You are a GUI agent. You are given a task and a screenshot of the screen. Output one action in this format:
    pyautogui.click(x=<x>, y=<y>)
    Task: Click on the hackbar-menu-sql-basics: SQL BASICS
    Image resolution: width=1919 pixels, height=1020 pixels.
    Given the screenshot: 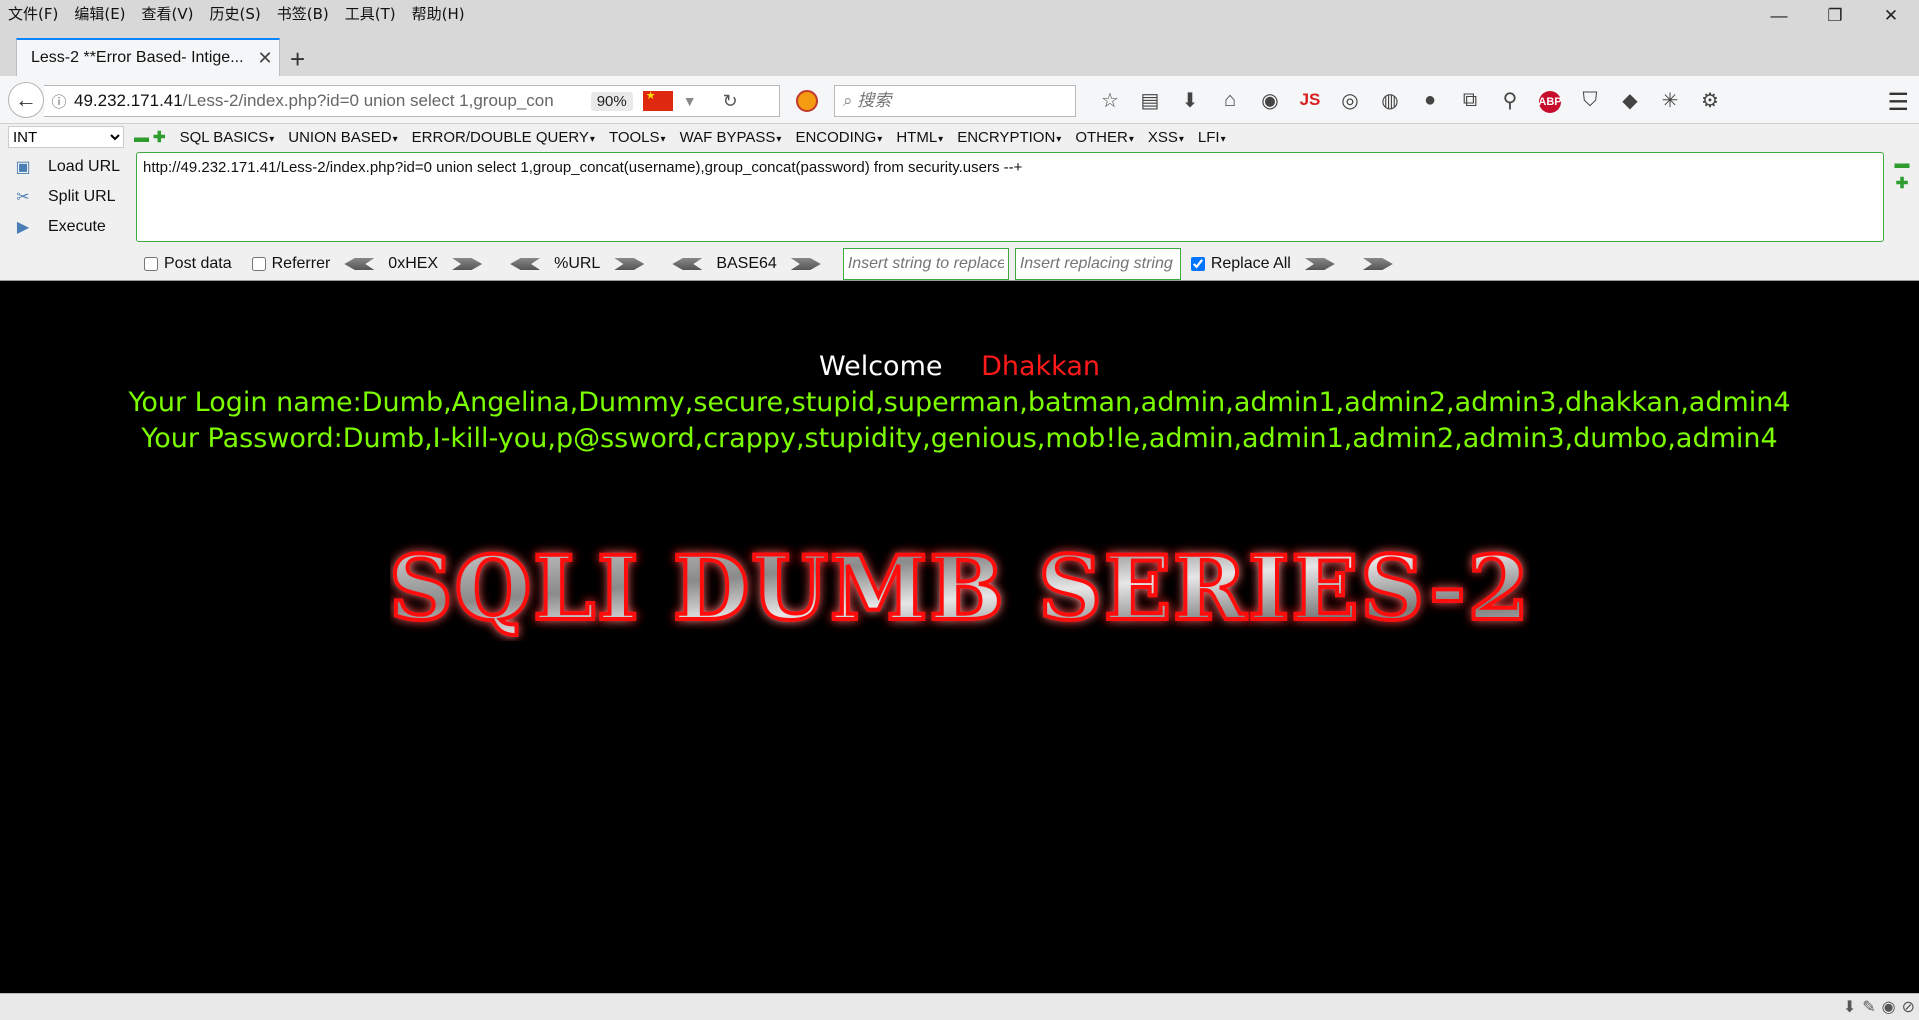 What is the action you would take?
    pyautogui.click(x=227, y=137)
    